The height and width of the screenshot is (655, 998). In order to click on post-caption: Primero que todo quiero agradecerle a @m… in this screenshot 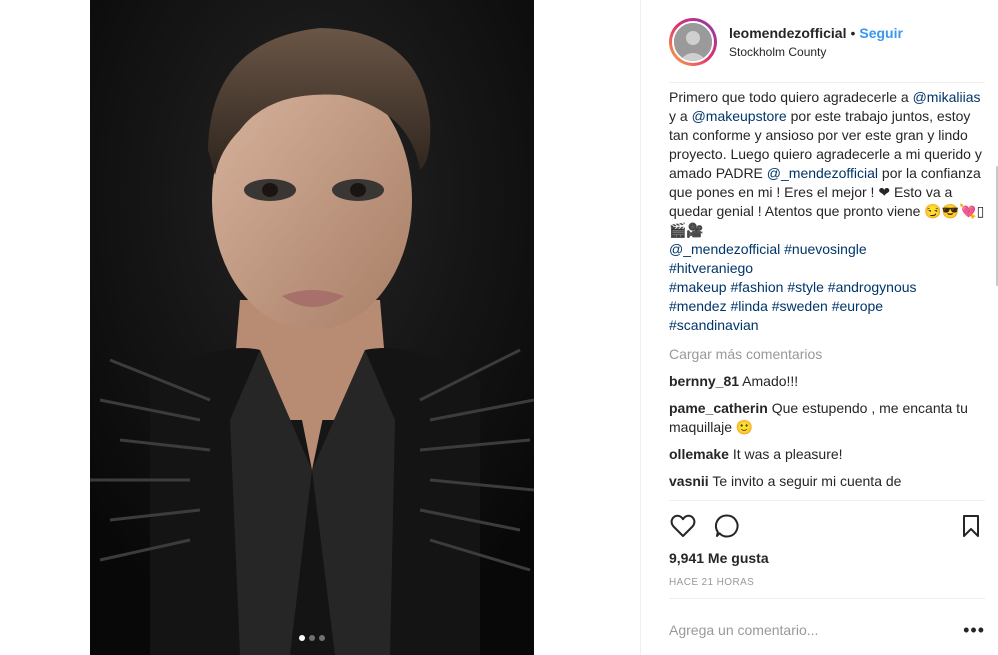, I will do `click(827, 211)`.